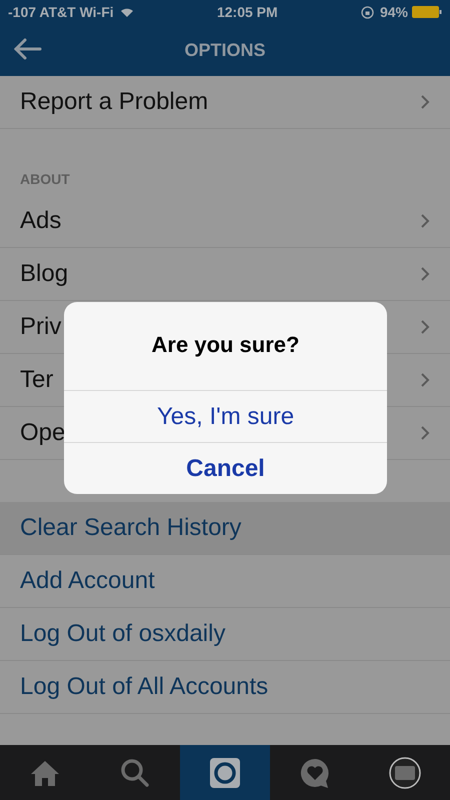  I want to click on heart-bubble-icon, so click(315, 772).